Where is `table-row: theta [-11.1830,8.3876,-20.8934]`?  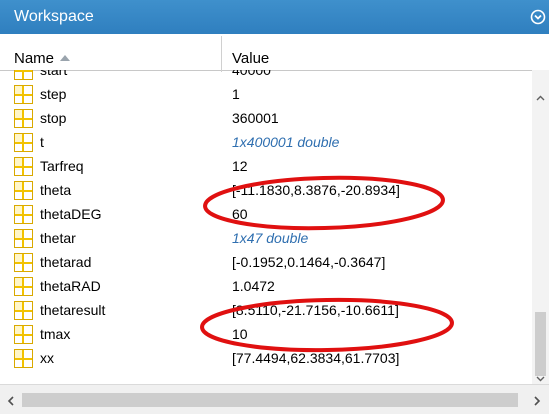
table-row: theta [-11.1830,8.3876,-20.8934] is located at coordinates (266, 191).